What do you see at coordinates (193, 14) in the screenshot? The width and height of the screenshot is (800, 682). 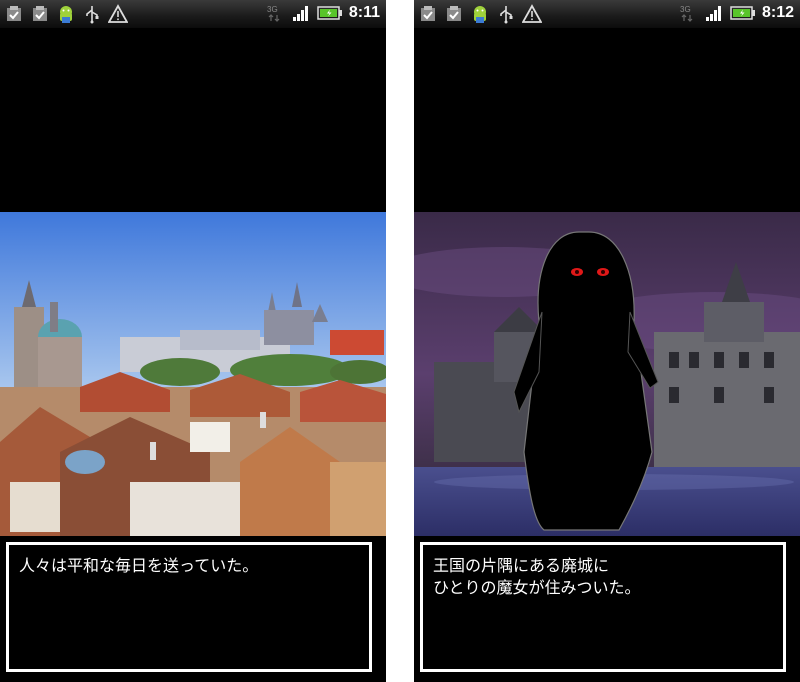 I see `status-bar: 3G 8:11` at bounding box center [193, 14].